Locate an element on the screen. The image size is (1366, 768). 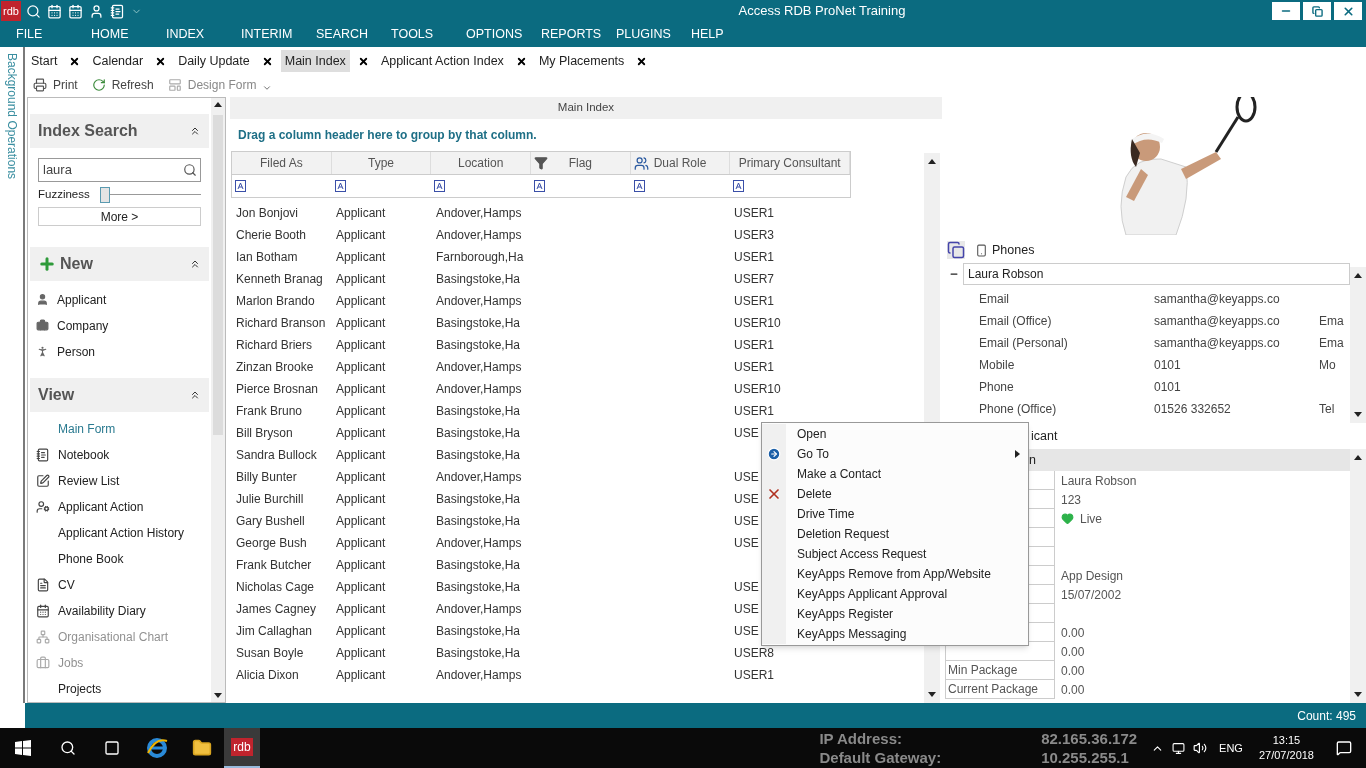
field-value: 15/07/2002 is located at coordinates (1091, 595).